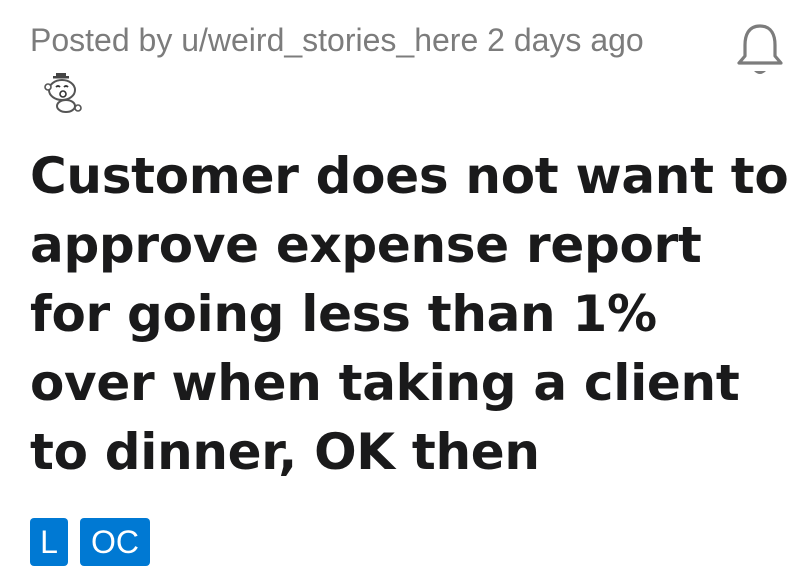  Describe the element at coordinates (760, 48) in the screenshot. I see `bell-icon` at that location.